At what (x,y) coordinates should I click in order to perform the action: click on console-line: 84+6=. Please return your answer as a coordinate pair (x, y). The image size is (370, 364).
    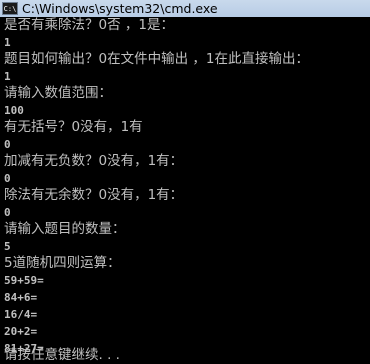
    Looking at the image, I should click on (21, 297).